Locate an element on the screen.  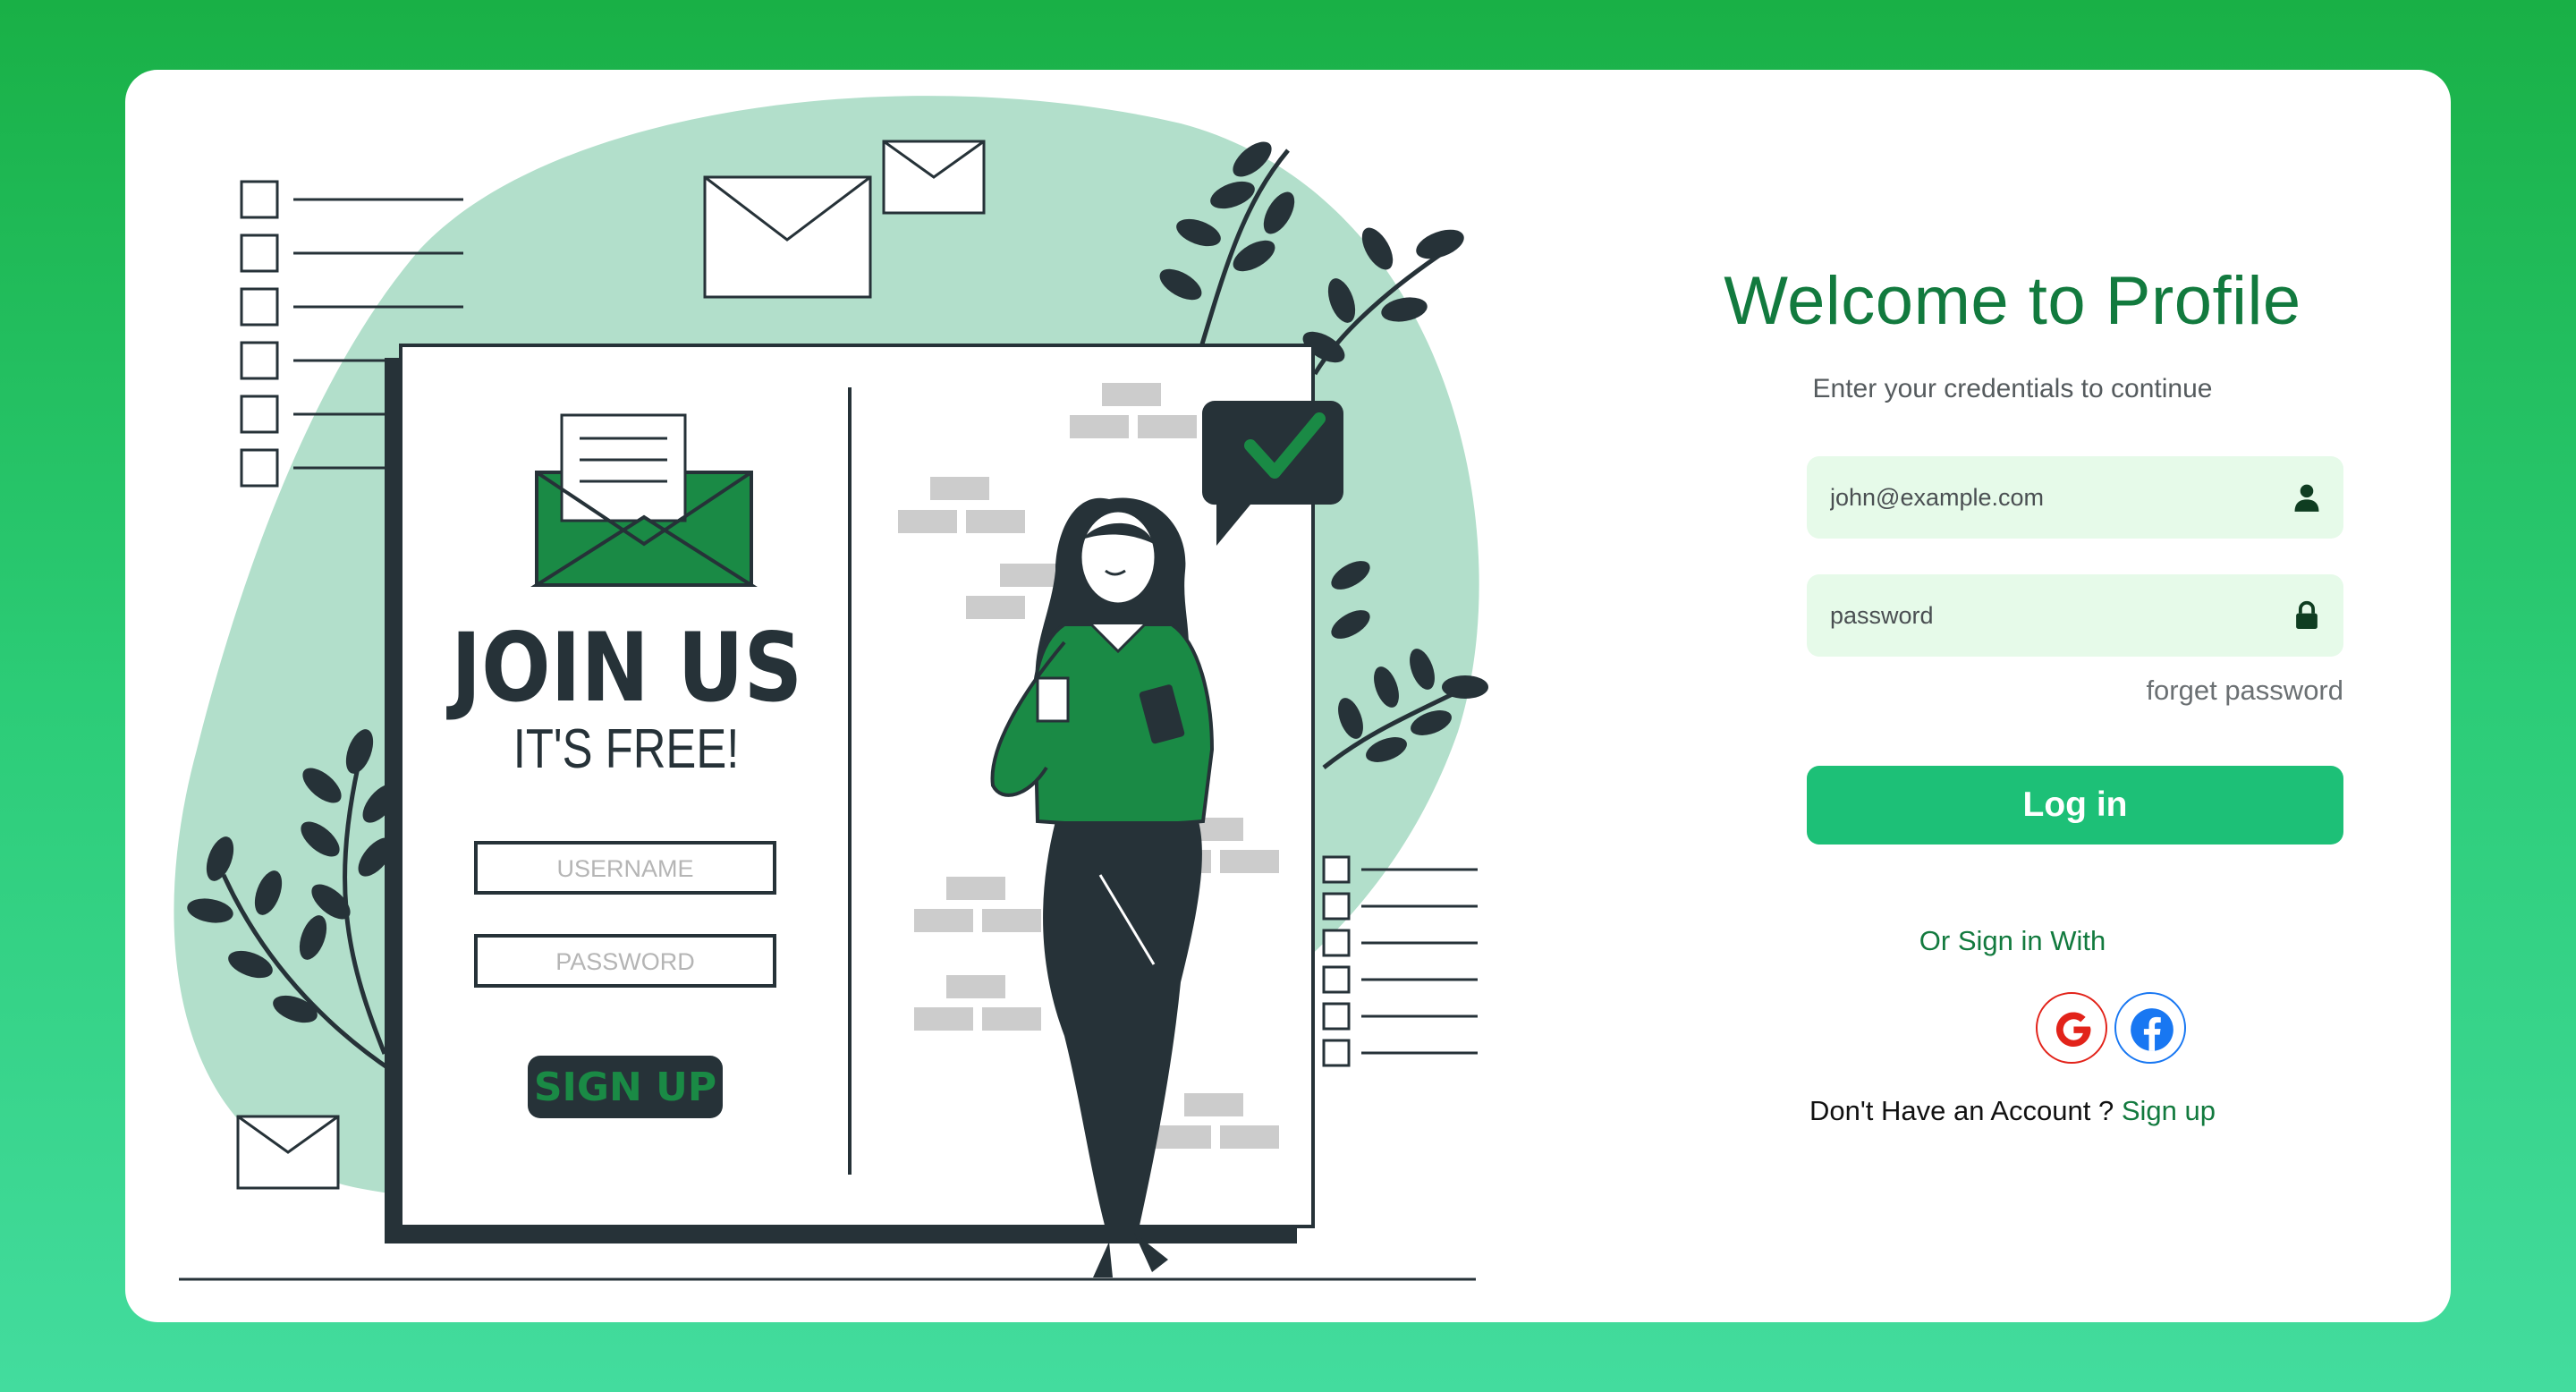
envelope-bottom-left is located at coordinates (288, 1152).